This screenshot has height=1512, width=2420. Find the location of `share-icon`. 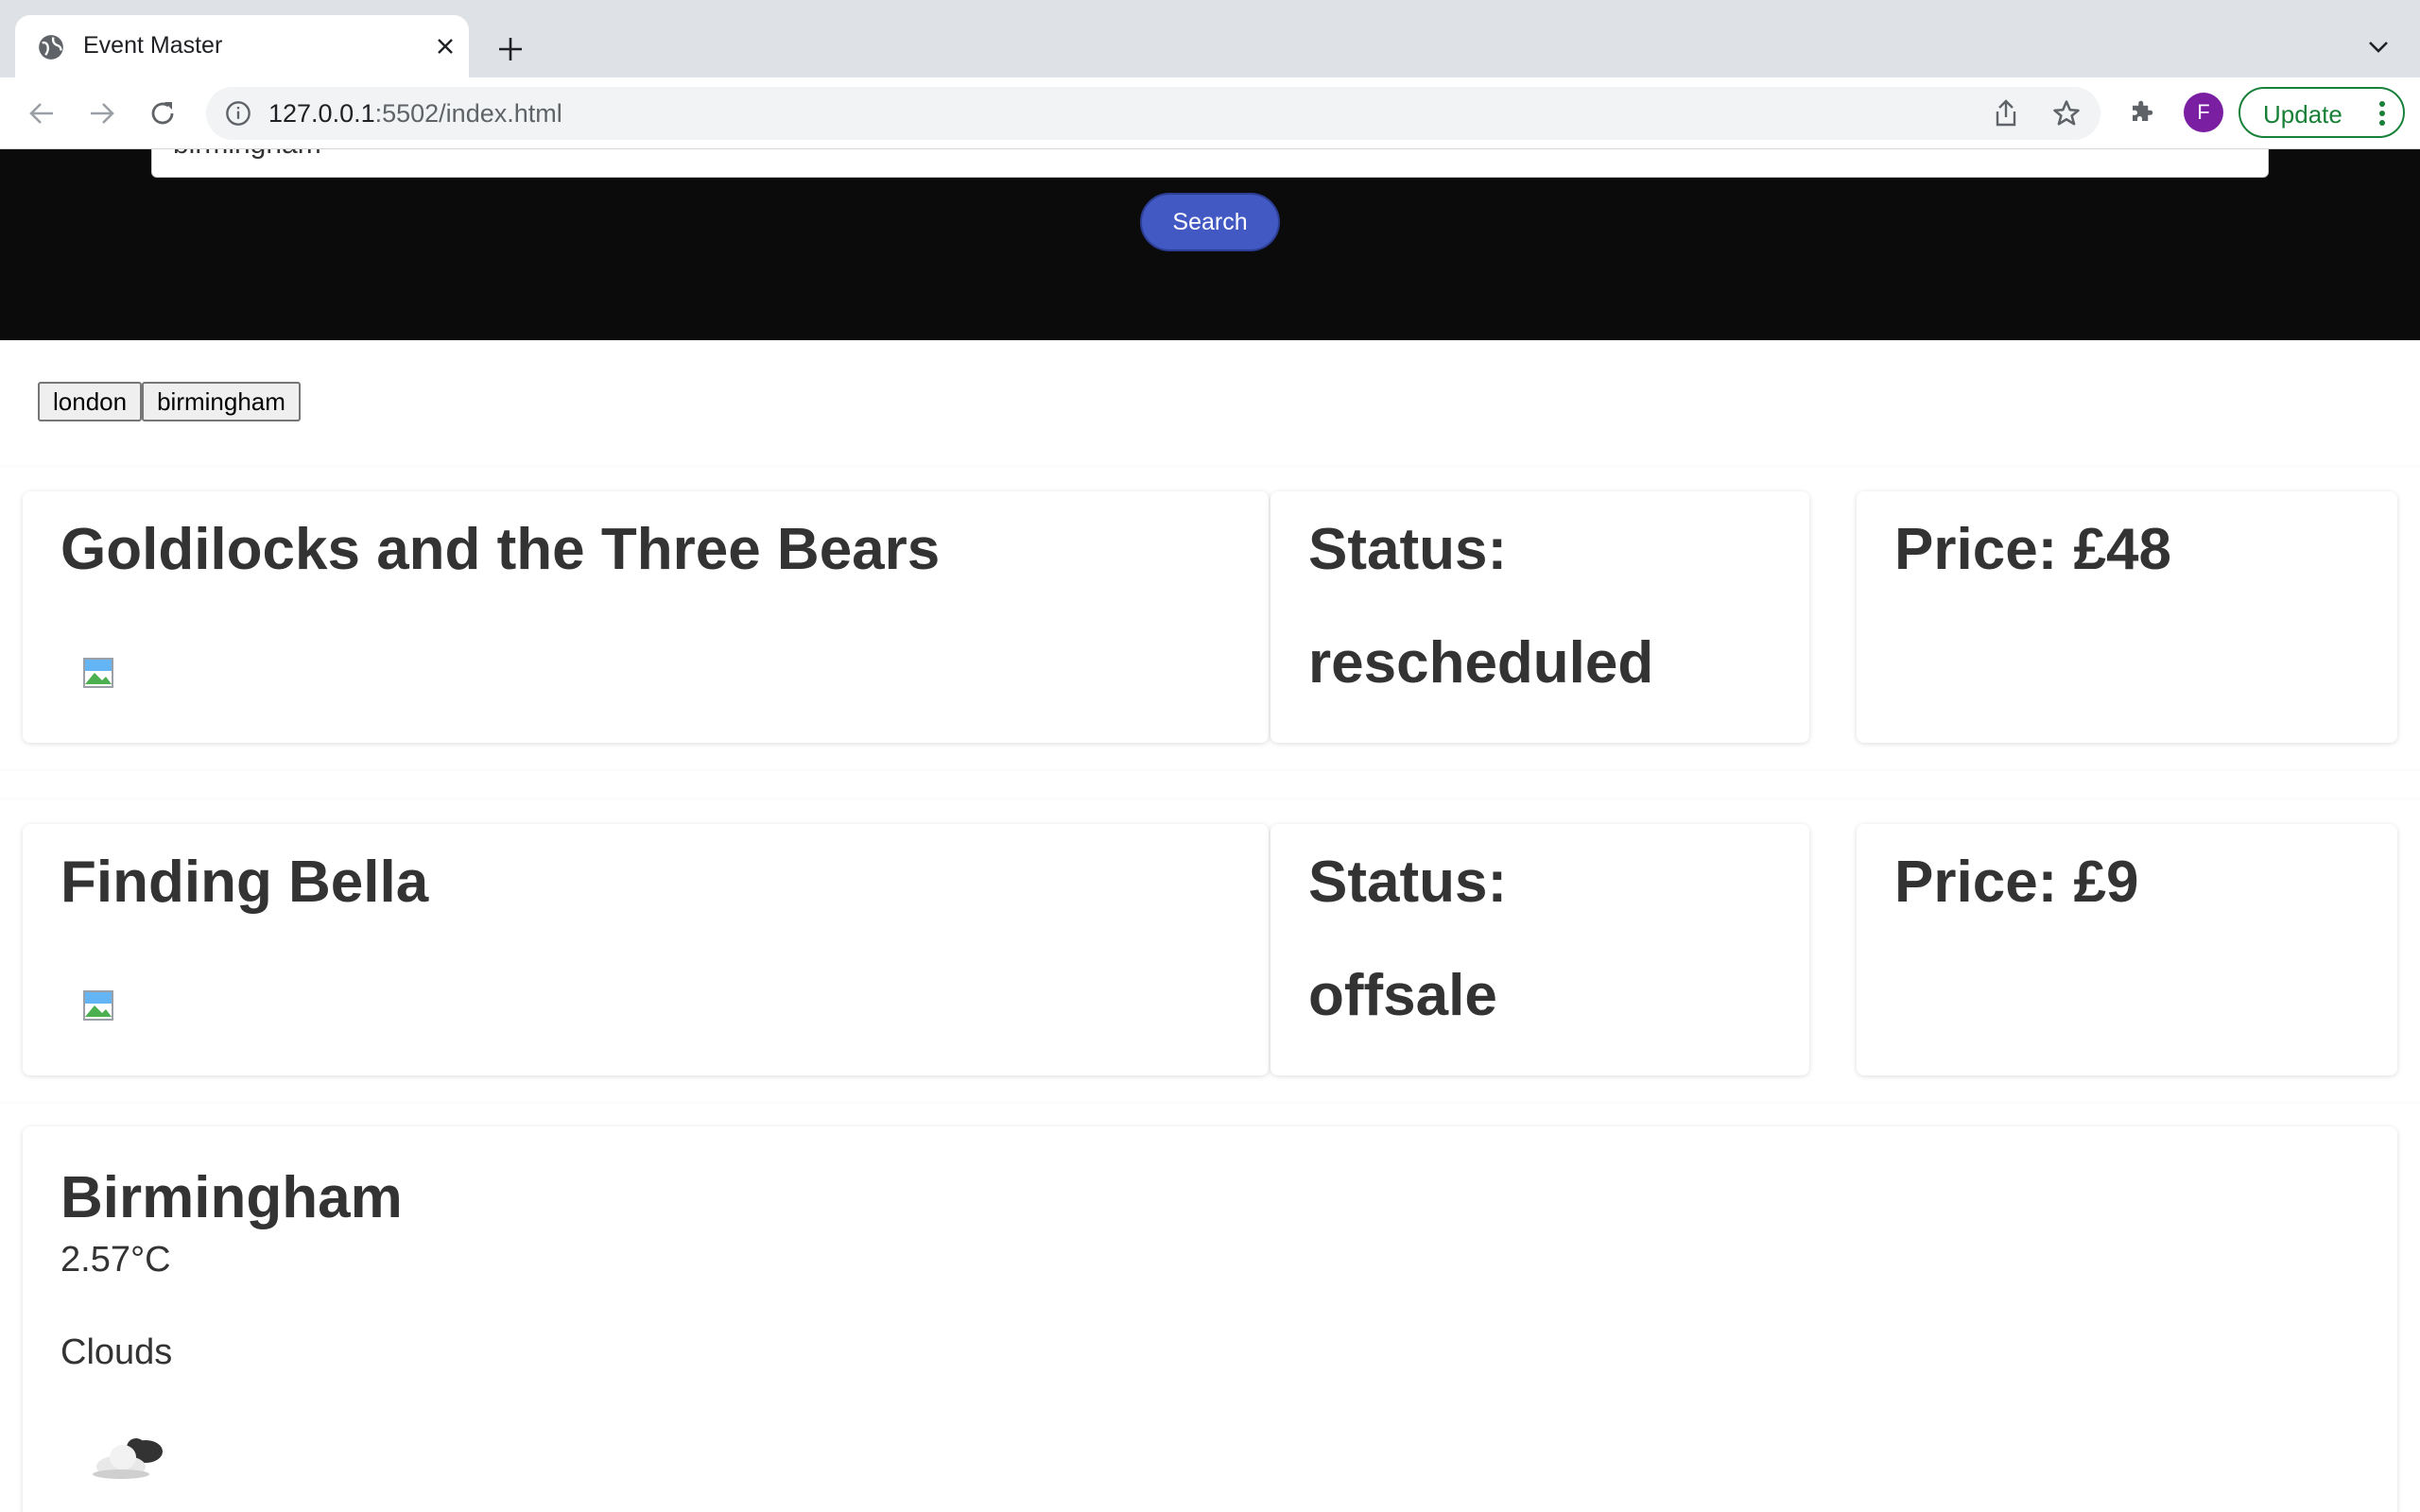

share-icon is located at coordinates (2006, 113).